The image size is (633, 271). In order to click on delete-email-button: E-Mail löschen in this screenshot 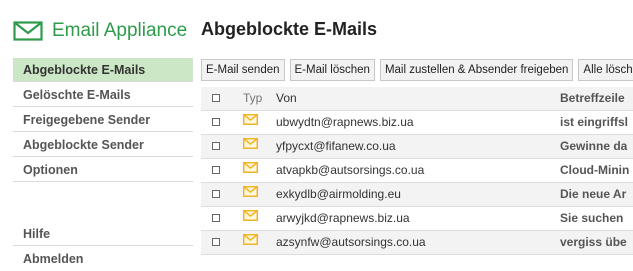, I will do `click(332, 70)`.